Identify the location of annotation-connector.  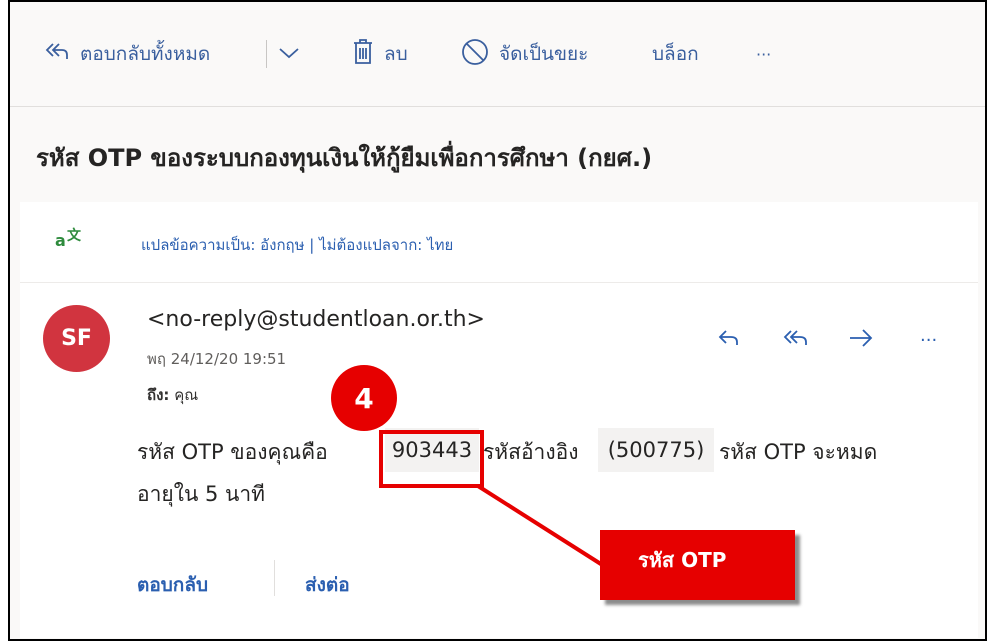
(541, 526).